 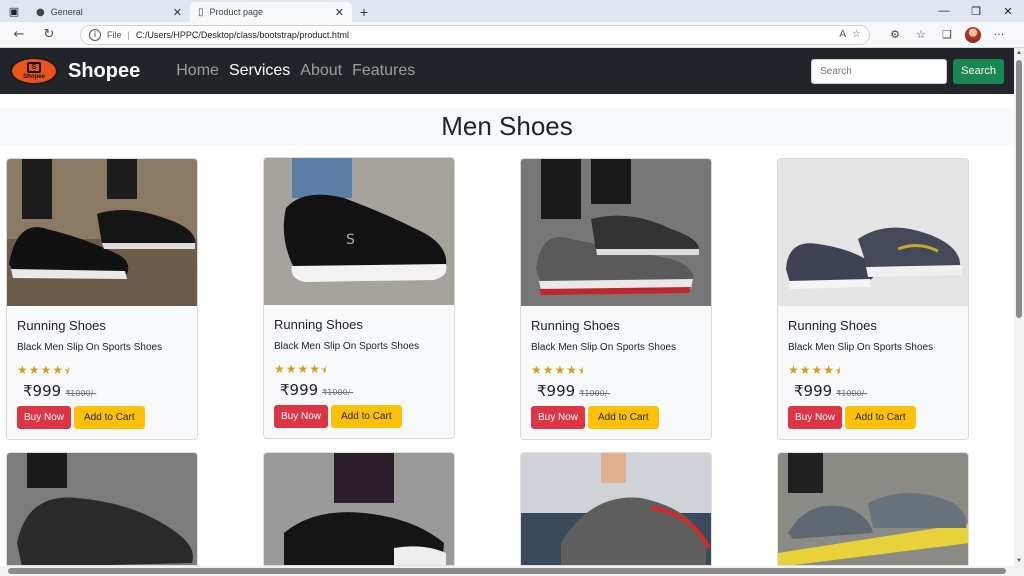 I want to click on vertical-scrollbar: ▲ ▼, so click(x=1019, y=307).